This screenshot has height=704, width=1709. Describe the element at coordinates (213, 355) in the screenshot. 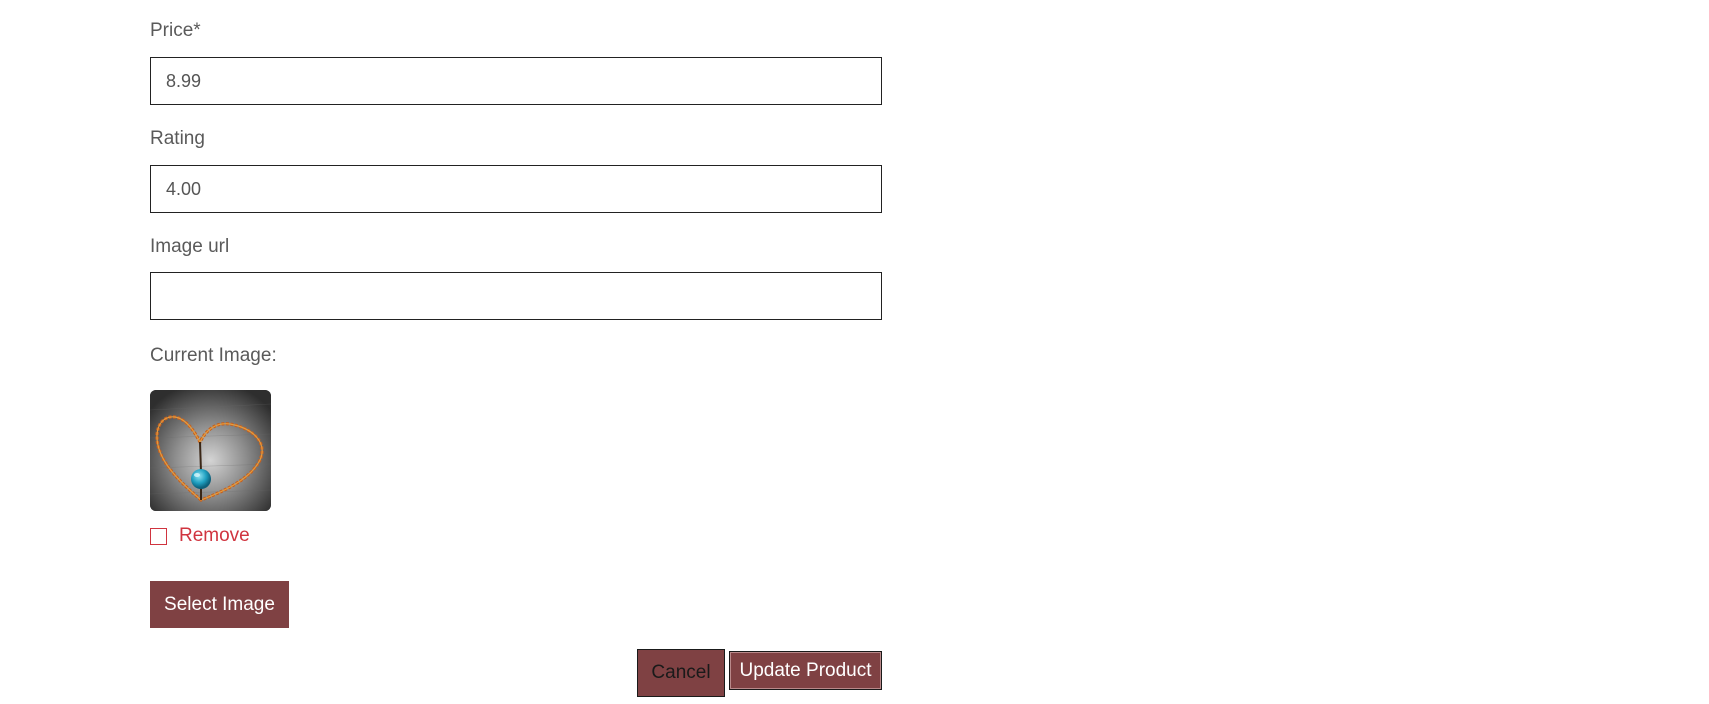

I see `current-image-label: Current Image:` at that location.